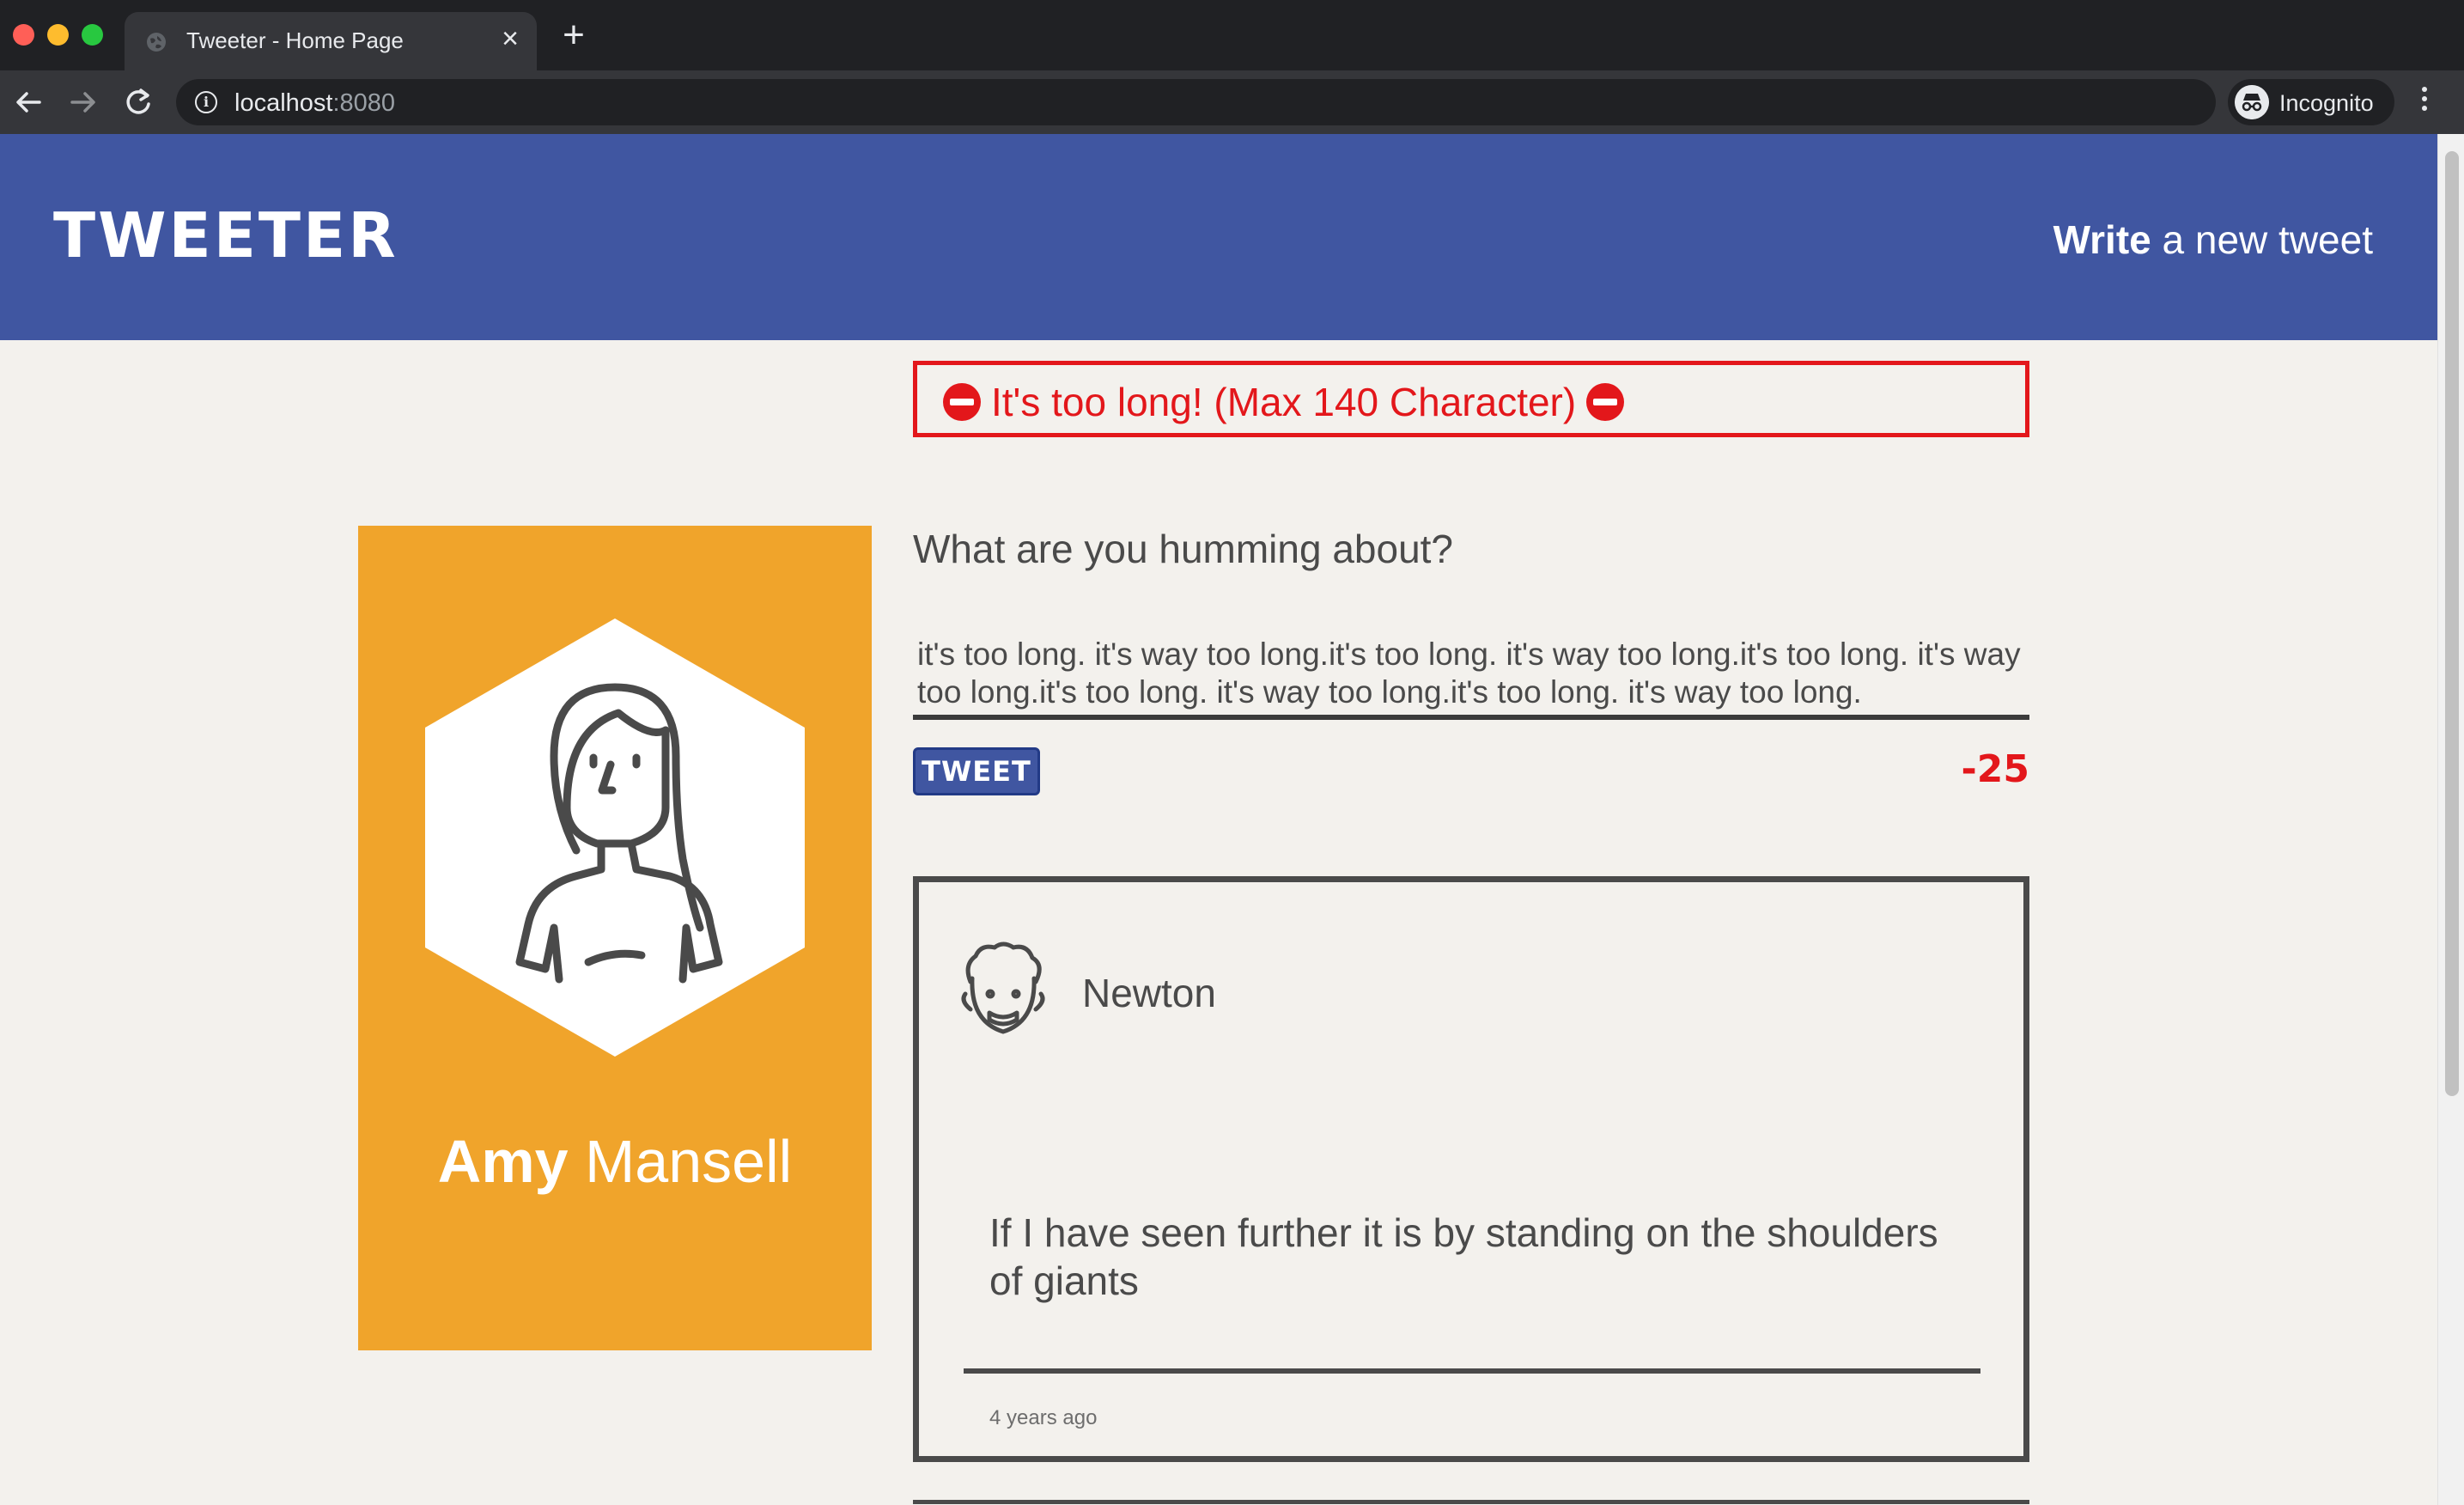 The height and width of the screenshot is (1505, 2464). I want to click on back-arrow-icon, so click(28, 102).